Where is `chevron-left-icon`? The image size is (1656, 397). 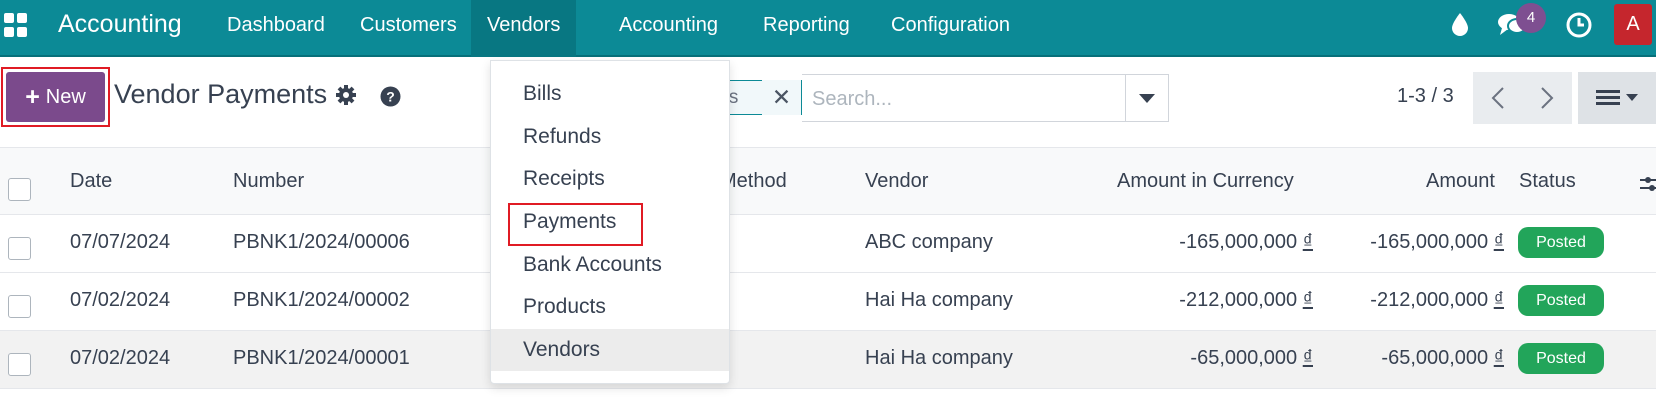 chevron-left-icon is located at coordinates (1497, 98).